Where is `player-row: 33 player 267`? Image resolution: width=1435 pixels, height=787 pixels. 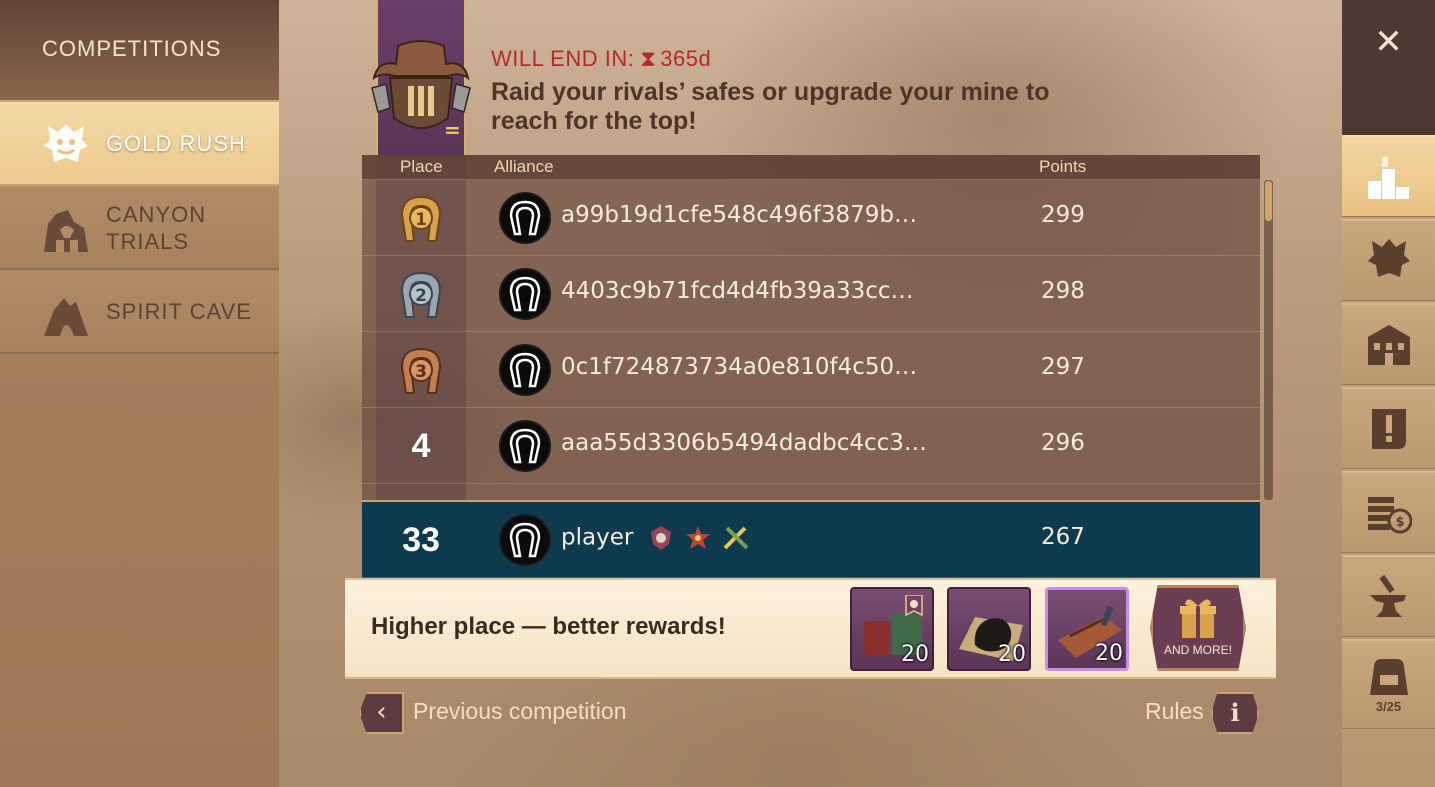 player-row: 33 player 267 is located at coordinates (811, 539).